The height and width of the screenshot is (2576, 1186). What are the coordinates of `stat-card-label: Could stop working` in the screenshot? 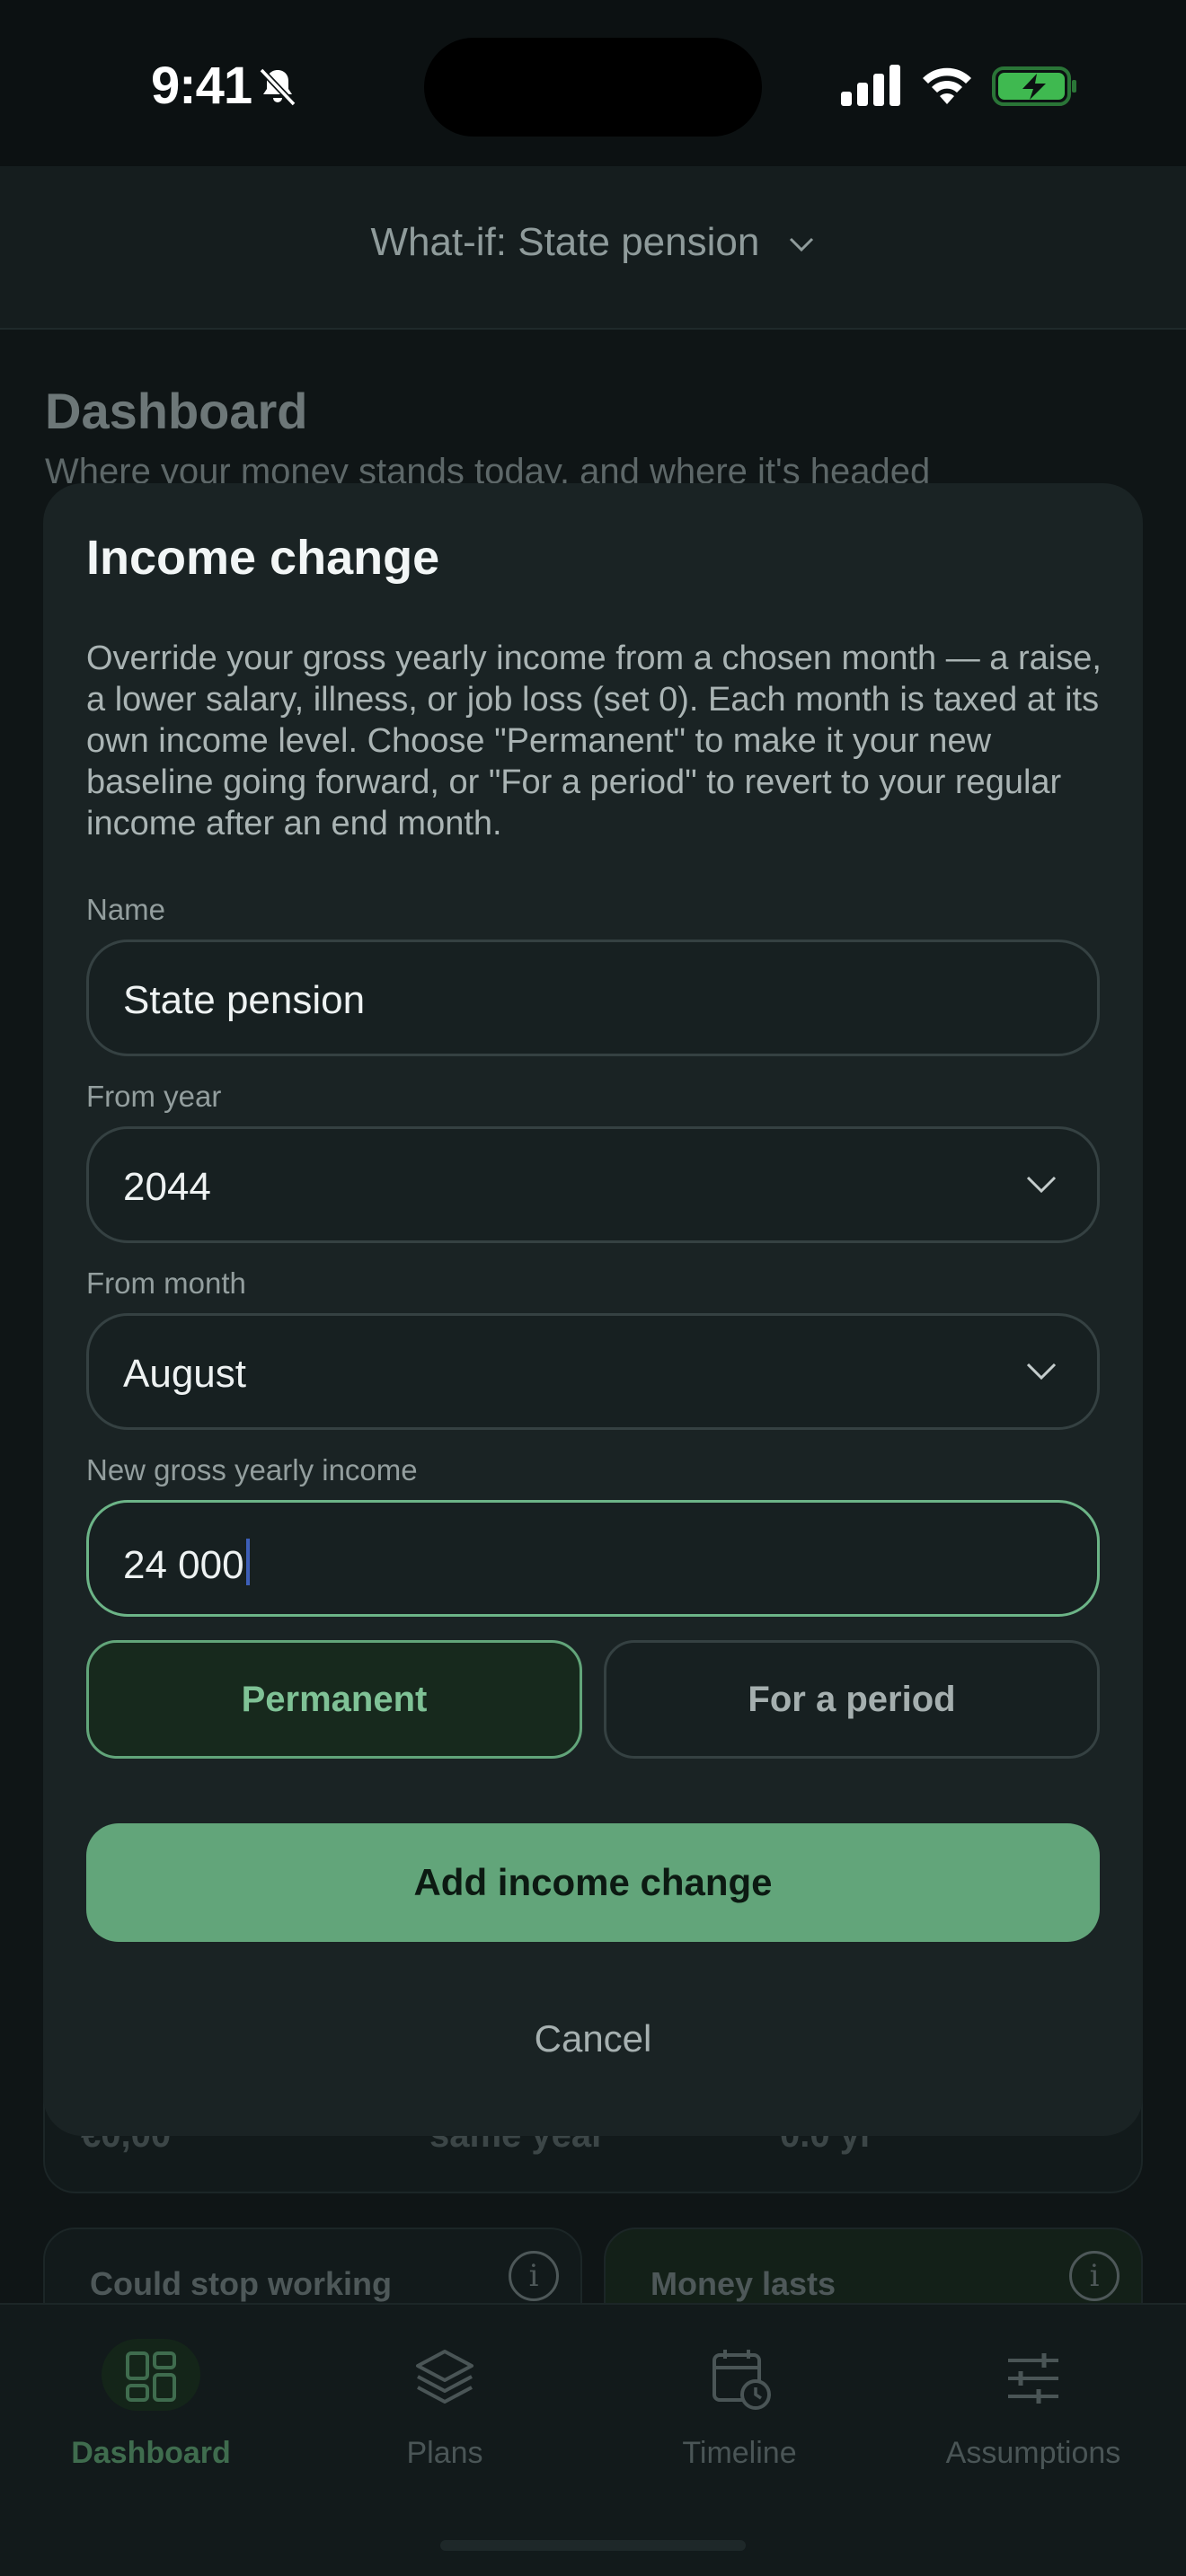 It's located at (241, 2283).